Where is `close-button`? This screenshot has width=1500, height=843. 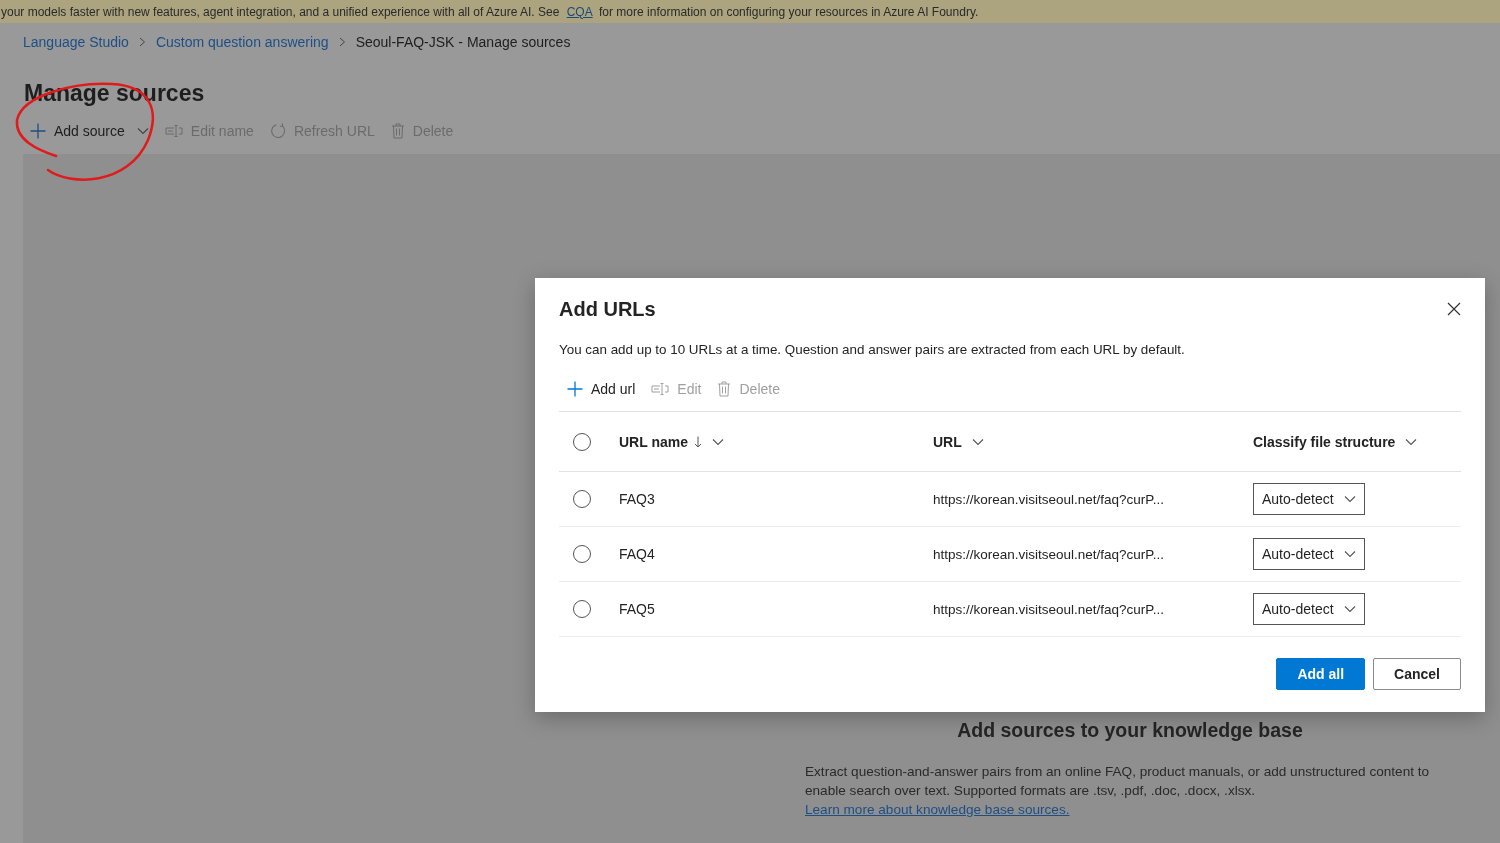 close-button is located at coordinates (1454, 309).